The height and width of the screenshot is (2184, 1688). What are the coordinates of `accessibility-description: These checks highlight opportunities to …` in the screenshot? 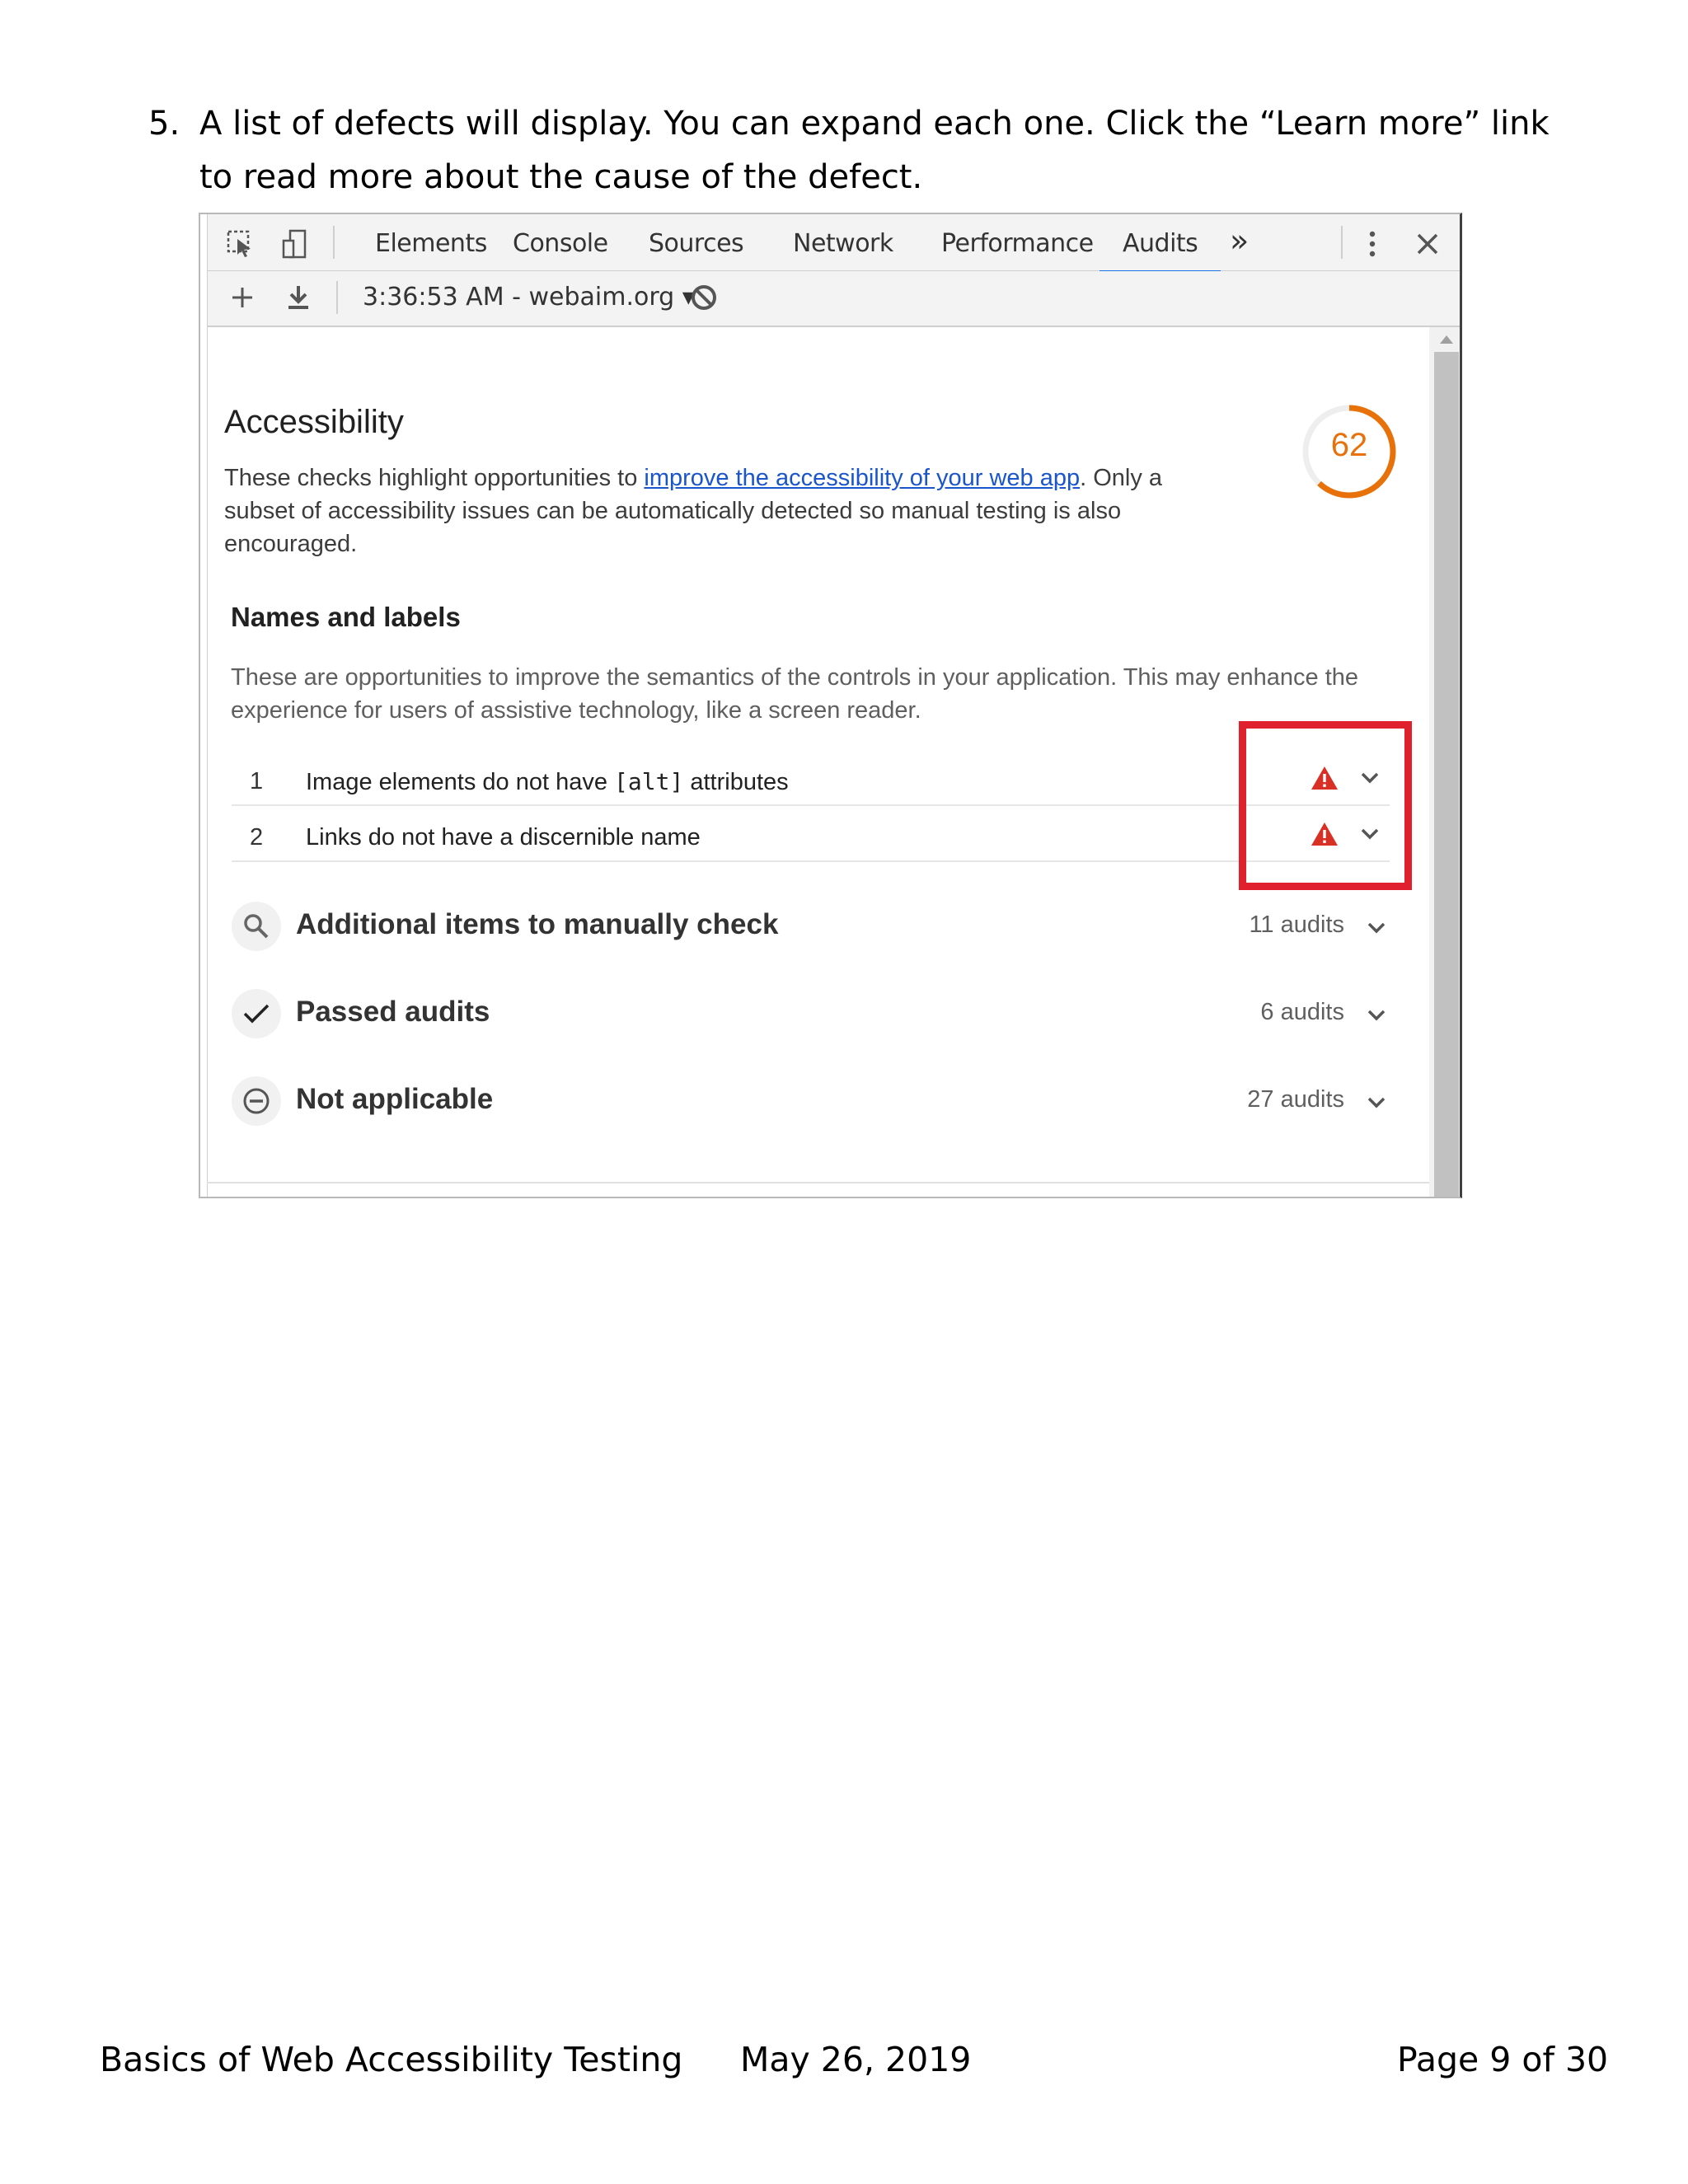 It's located at (719, 511).